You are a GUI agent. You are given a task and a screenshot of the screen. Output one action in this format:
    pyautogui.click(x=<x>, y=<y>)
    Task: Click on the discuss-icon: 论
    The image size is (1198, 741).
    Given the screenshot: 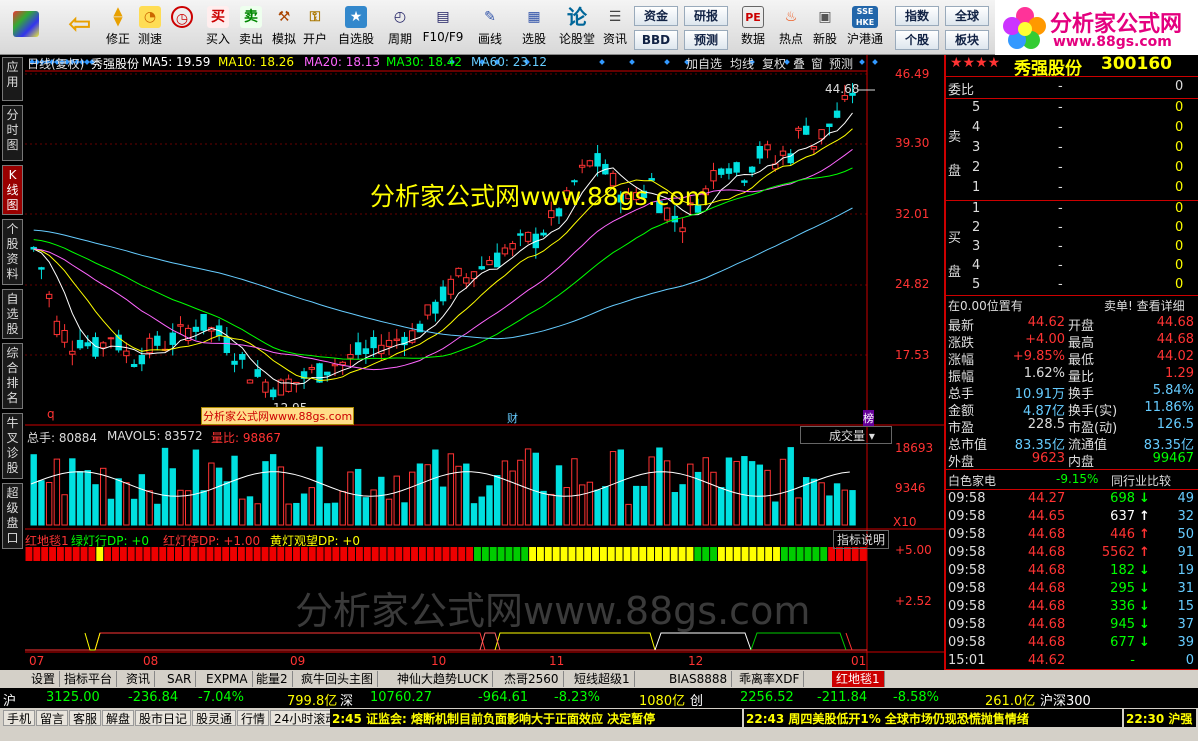 What is the action you would take?
    pyautogui.click(x=577, y=17)
    